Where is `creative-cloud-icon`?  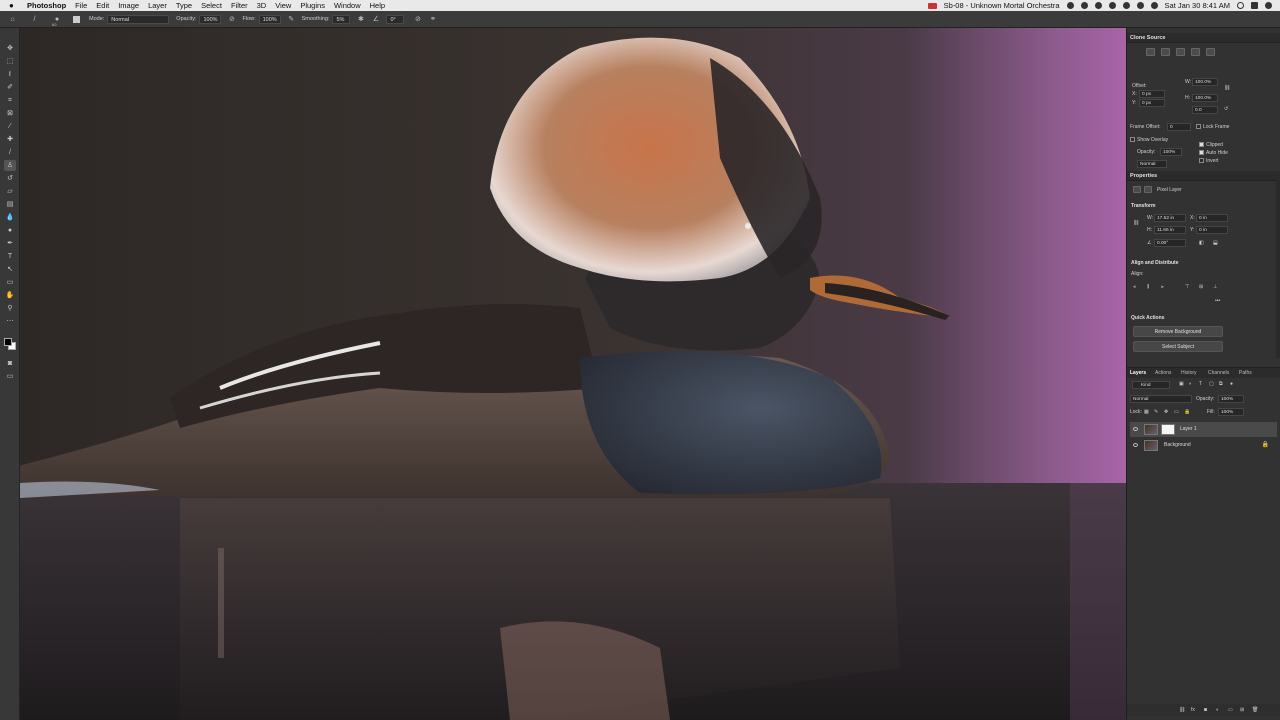
creative-cloud-icon is located at coordinates (1084, 5).